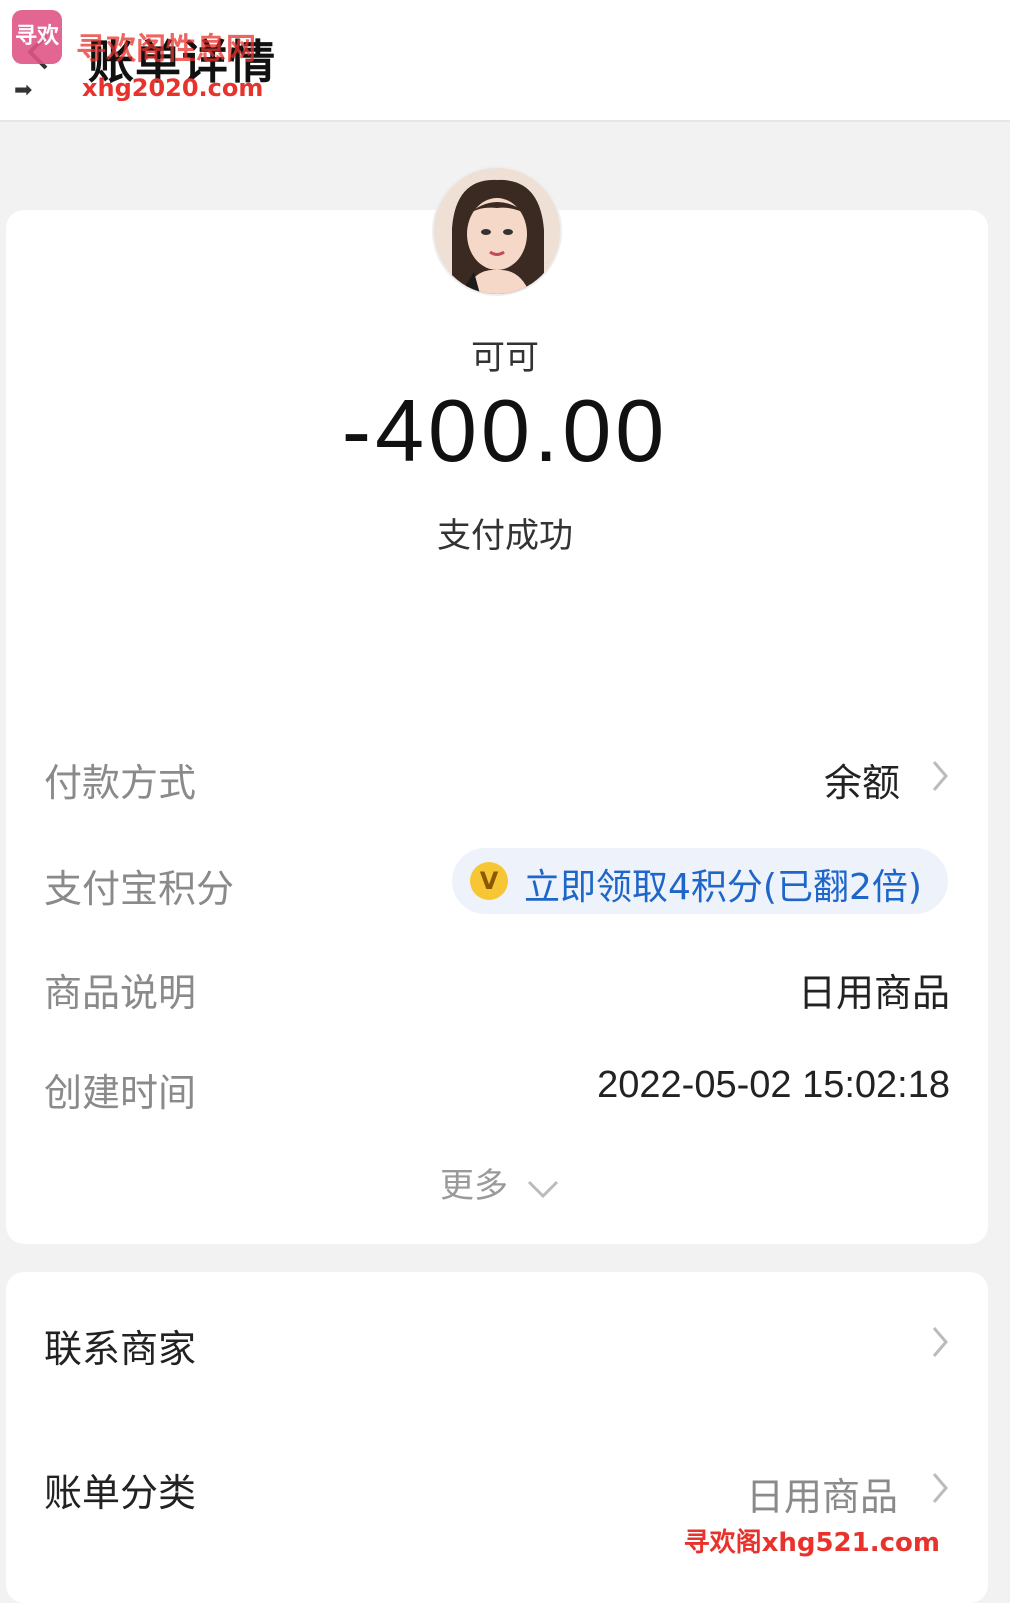  What do you see at coordinates (120, 1345) in the screenshot?
I see `contact-merchant-button: 联系商家` at bounding box center [120, 1345].